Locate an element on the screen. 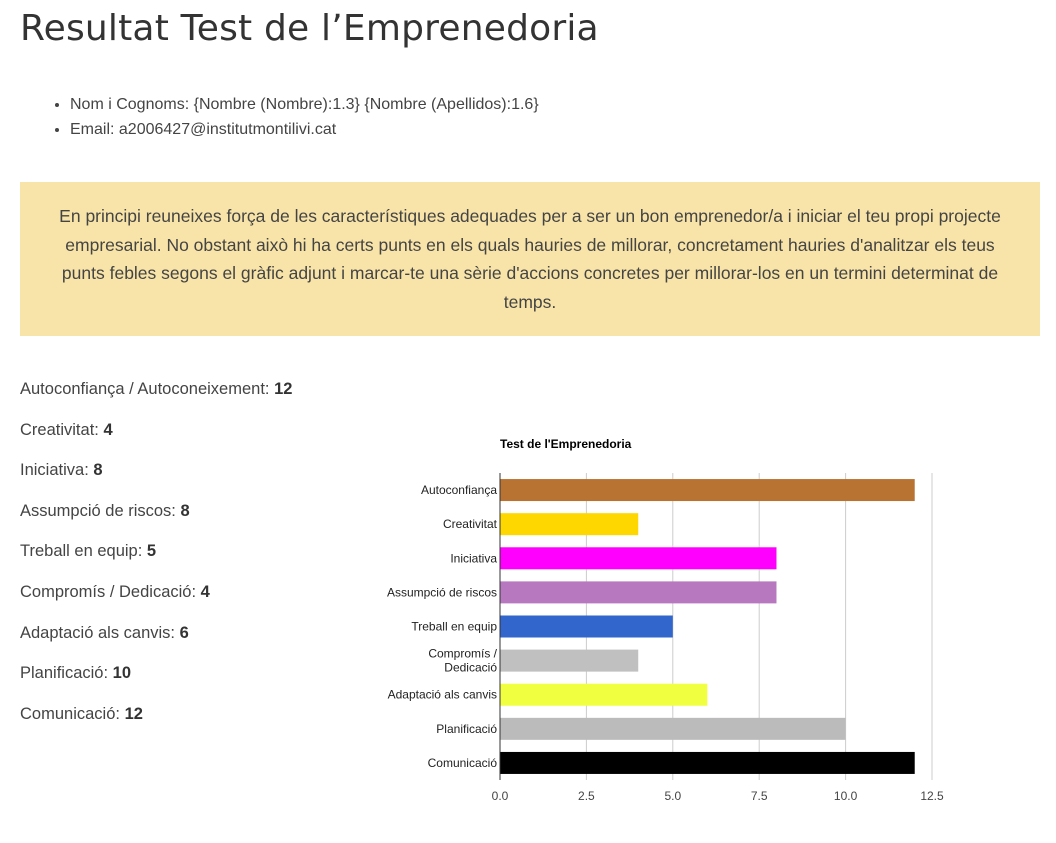  score-label: Creativitat: is located at coordinates (59, 429).